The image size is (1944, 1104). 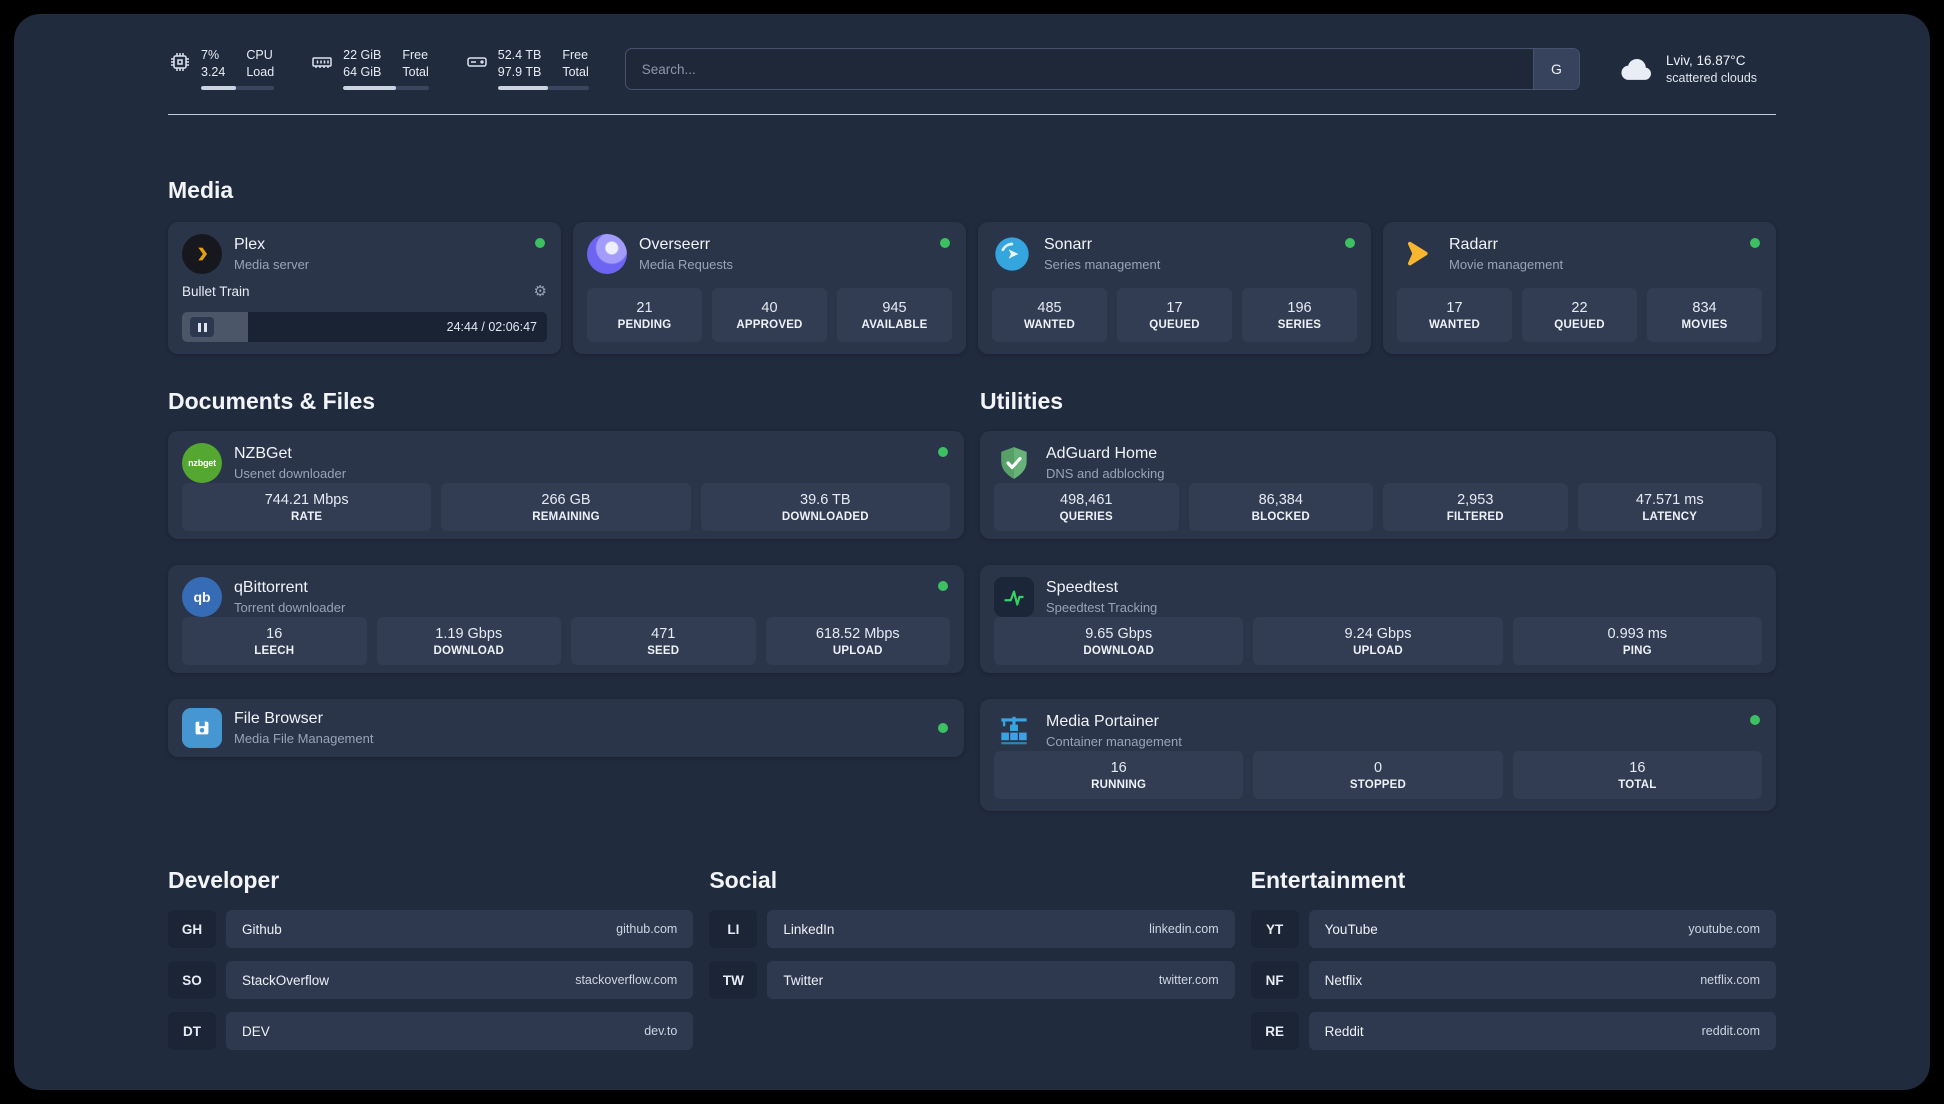 What do you see at coordinates (278, 718) in the screenshot?
I see `app-title: File Browser` at bounding box center [278, 718].